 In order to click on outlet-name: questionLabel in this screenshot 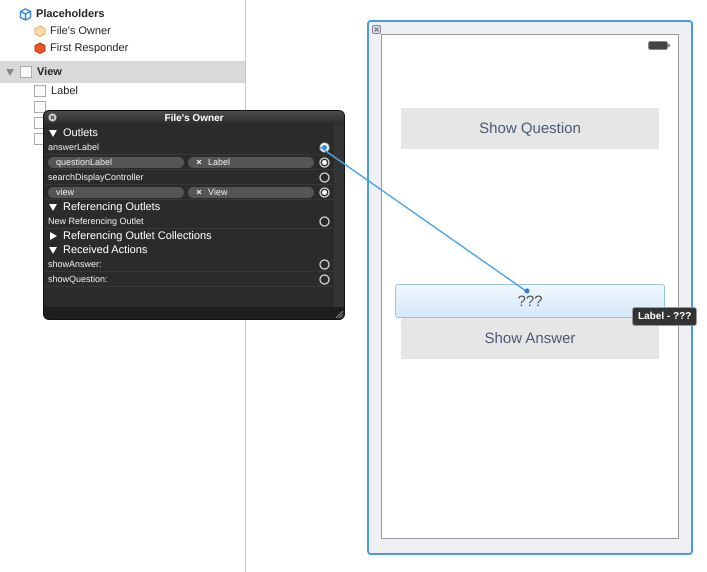, I will do `click(116, 162)`.